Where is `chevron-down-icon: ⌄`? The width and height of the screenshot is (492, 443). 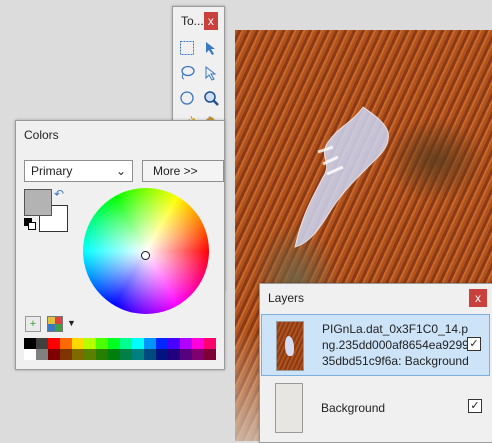
chevron-down-icon: ⌄ is located at coordinates (120, 171).